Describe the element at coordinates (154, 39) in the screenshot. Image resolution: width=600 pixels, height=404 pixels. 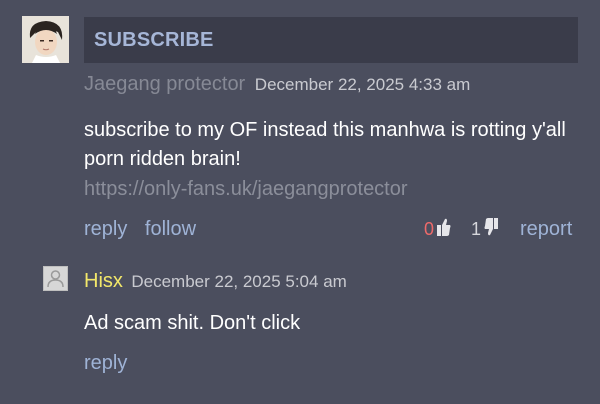
I see `subscribe-banner-label: SUBSCRIBE` at that location.